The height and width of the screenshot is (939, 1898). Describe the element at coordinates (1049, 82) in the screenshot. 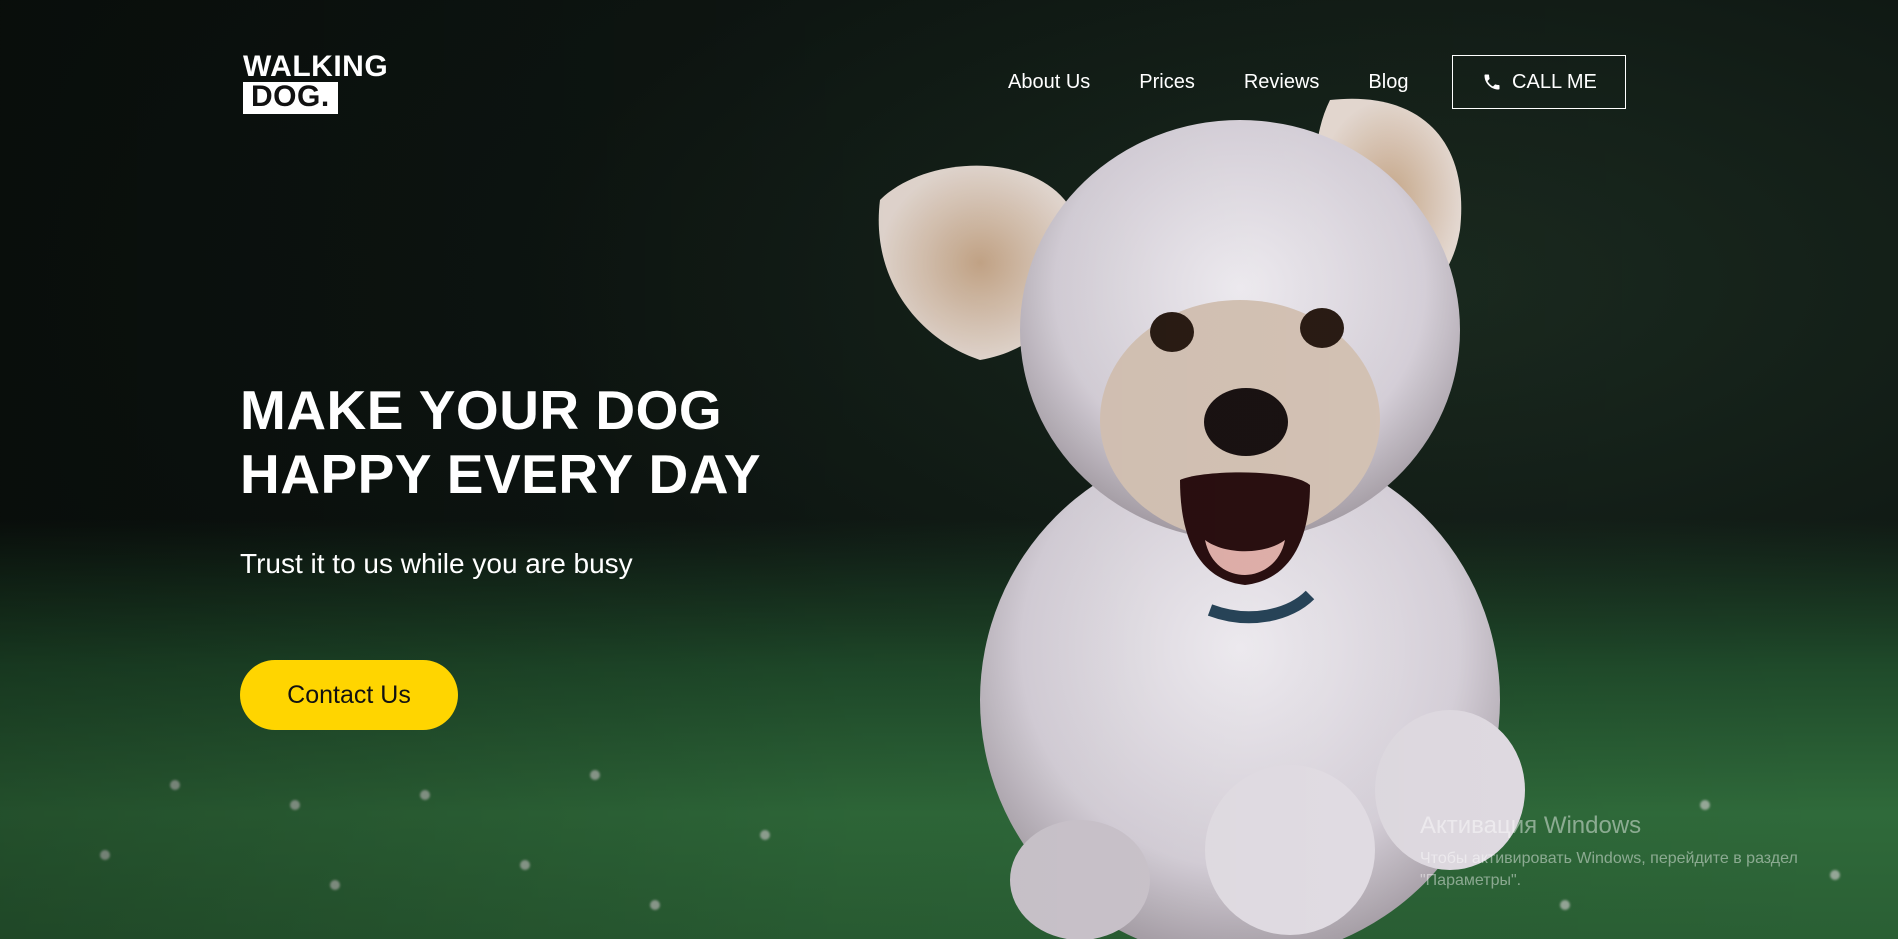

I see `nav-about-us: About Us` at that location.